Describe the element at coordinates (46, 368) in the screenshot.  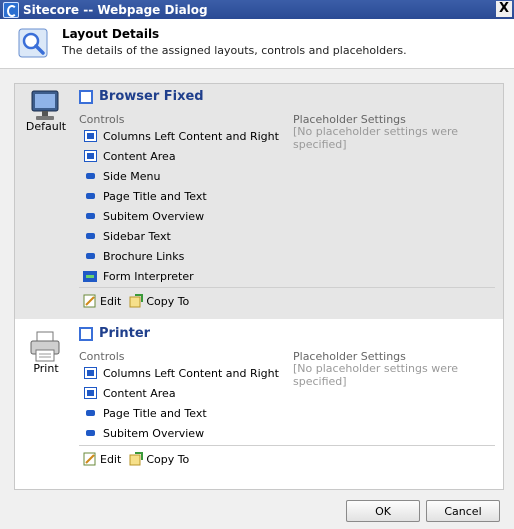
I see `device-name: Print` at that location.